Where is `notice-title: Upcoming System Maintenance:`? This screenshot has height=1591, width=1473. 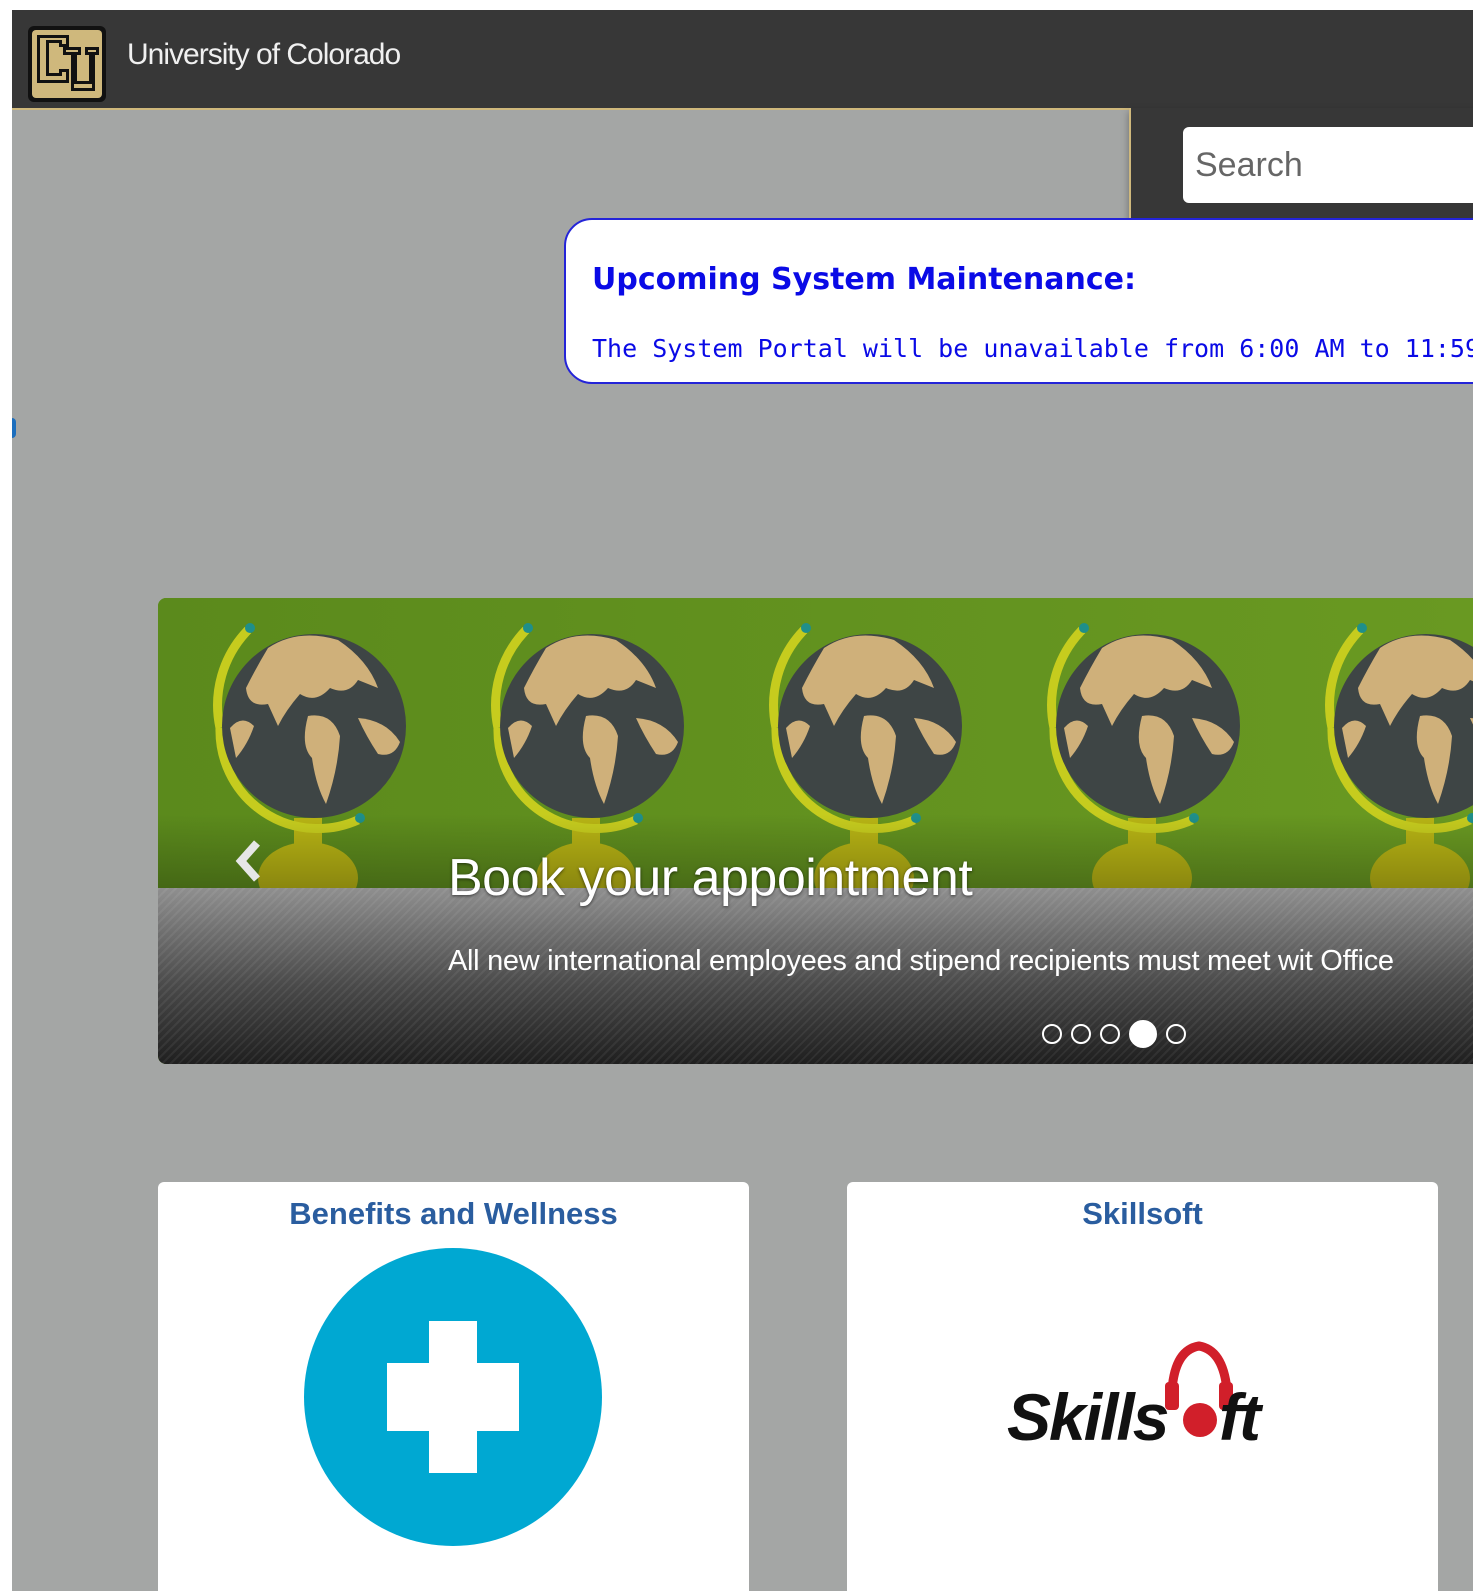 notice-title: Upcoming System Maintenance: is located at coordinates (864, 279).